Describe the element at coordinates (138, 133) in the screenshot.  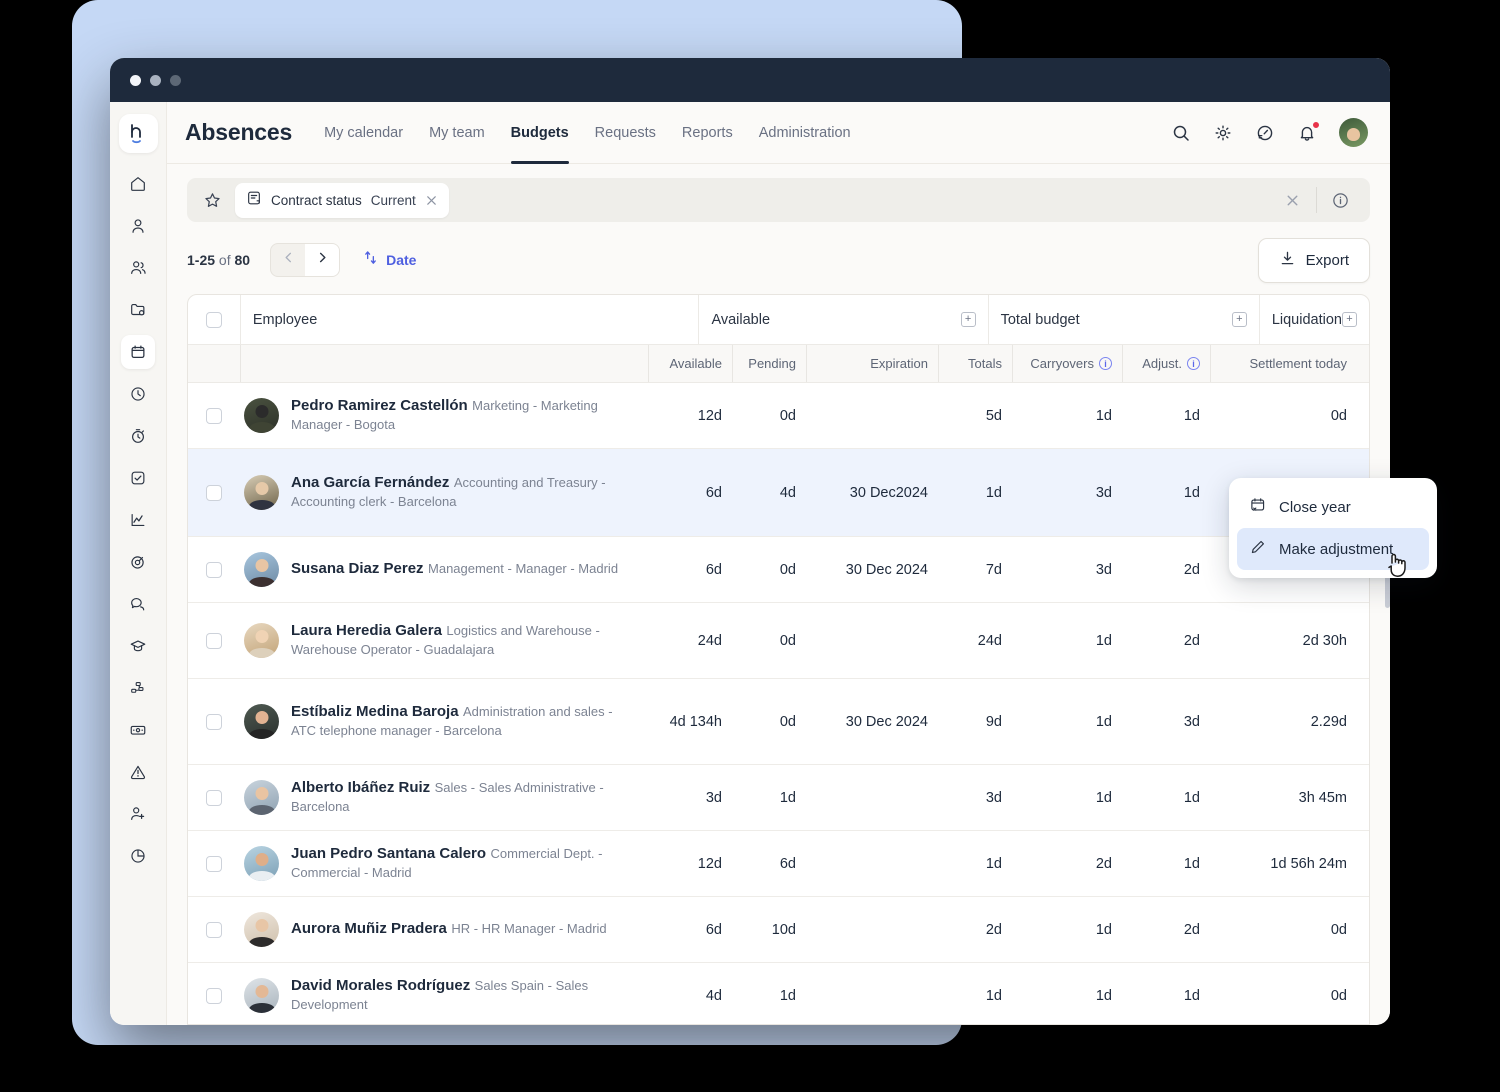
I see `app-logo` at that location.